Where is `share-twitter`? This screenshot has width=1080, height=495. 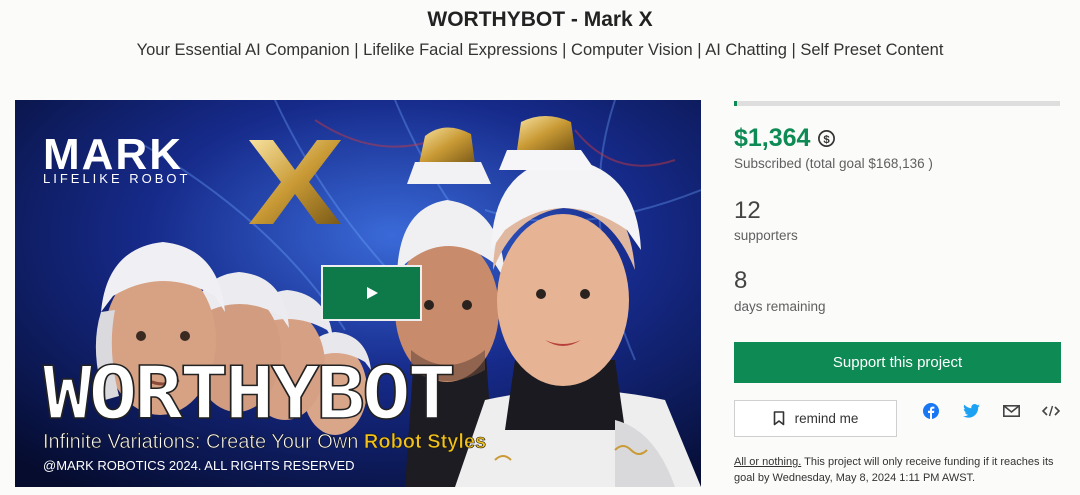
share-twitter is located at coordinates (971, 411).